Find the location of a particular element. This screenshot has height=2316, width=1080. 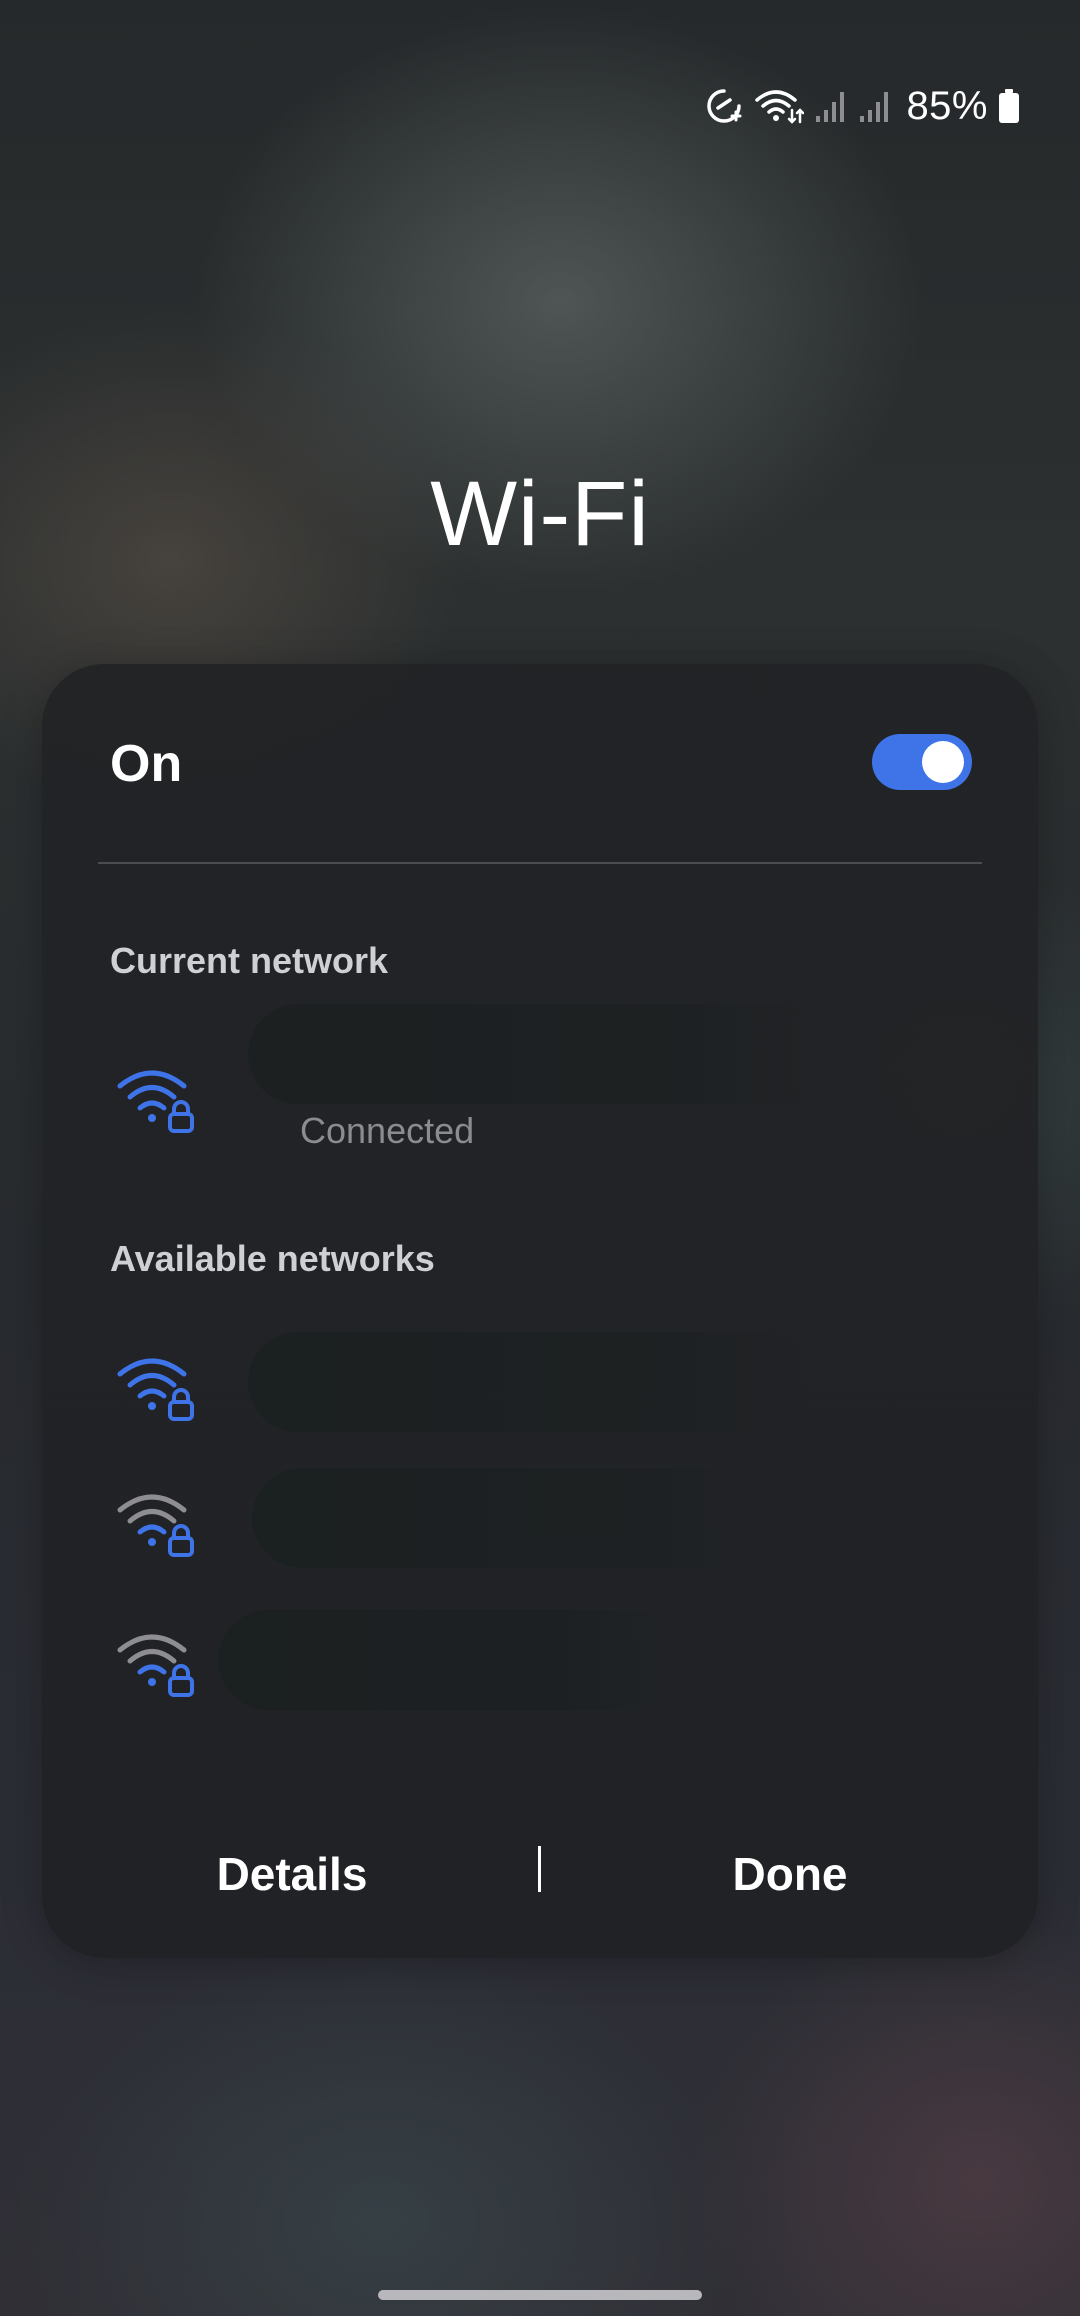

done-button: Done is located at coordinates (790, 1874).